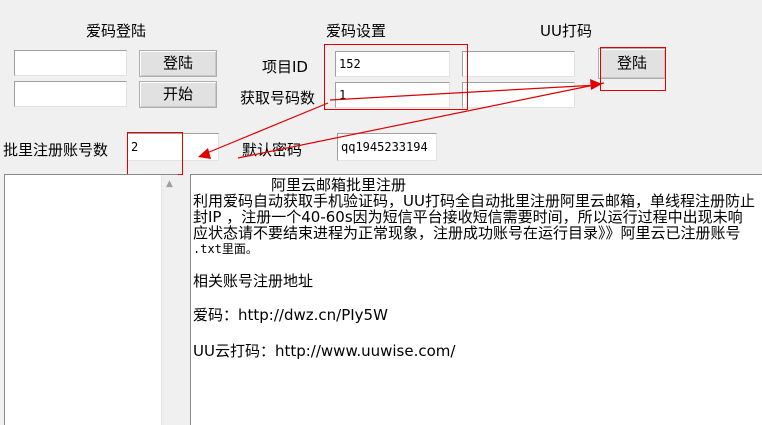  I want to click on info-aima-url: 爱码：http://dwz.cn/PIy5W, so click(290, 315).